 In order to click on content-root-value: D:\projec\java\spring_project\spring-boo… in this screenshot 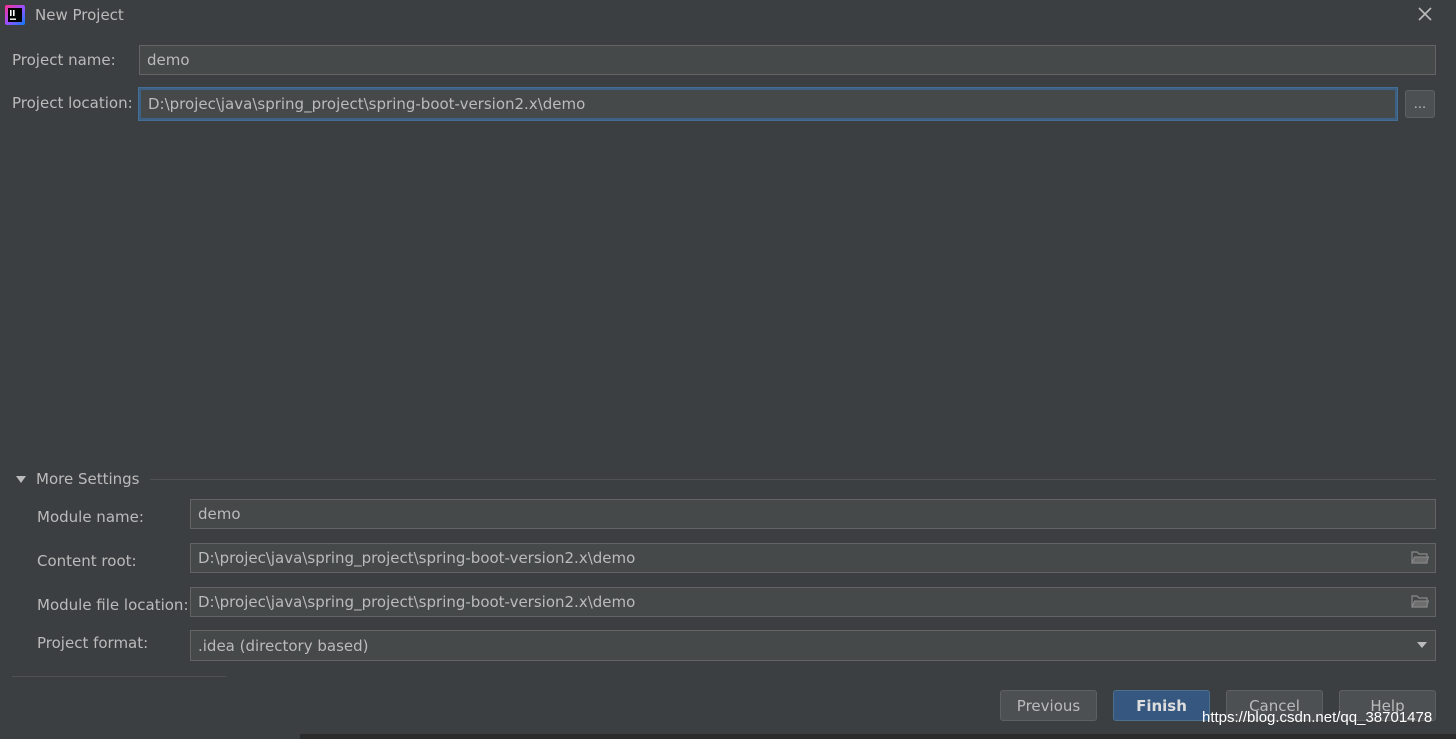, I will do `click(417, 558)`.